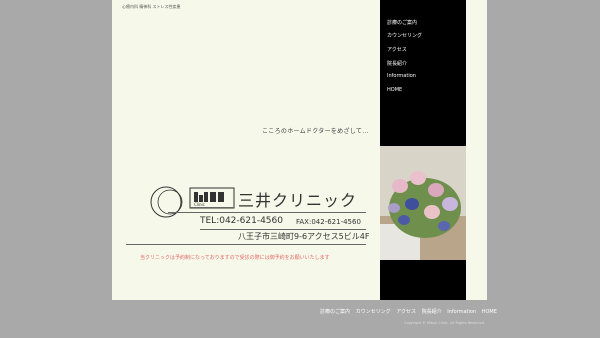 The height and width of the screenshot is (338, 600). What do you see at coordinates (151, 6) in the screenshot?
I see `header-tagline: 心療内科 精神科 ストレス性疾患` at bounding box center [151, 6].